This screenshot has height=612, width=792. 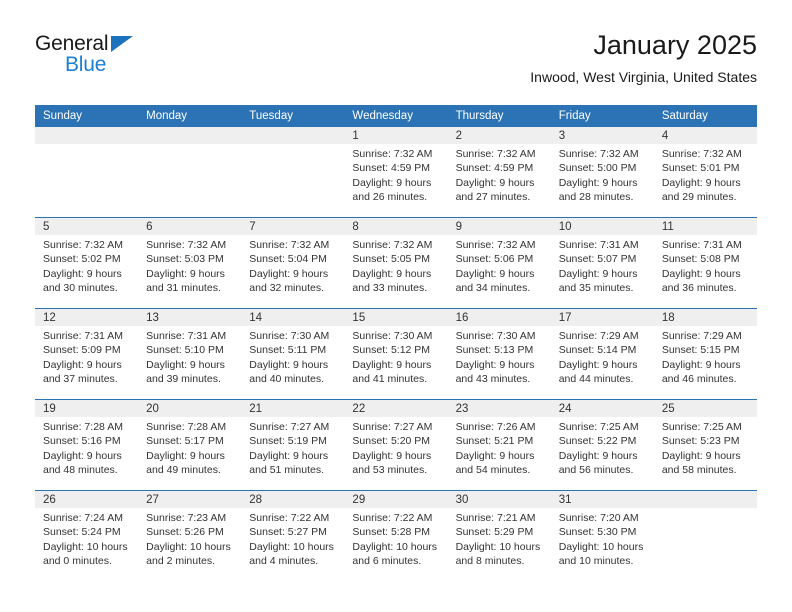 What do you see at coordinates (82, 532) in the screenshot?
I see `sunset-text: Sunset: 5:24 PM` at bounding box center [82, 532].